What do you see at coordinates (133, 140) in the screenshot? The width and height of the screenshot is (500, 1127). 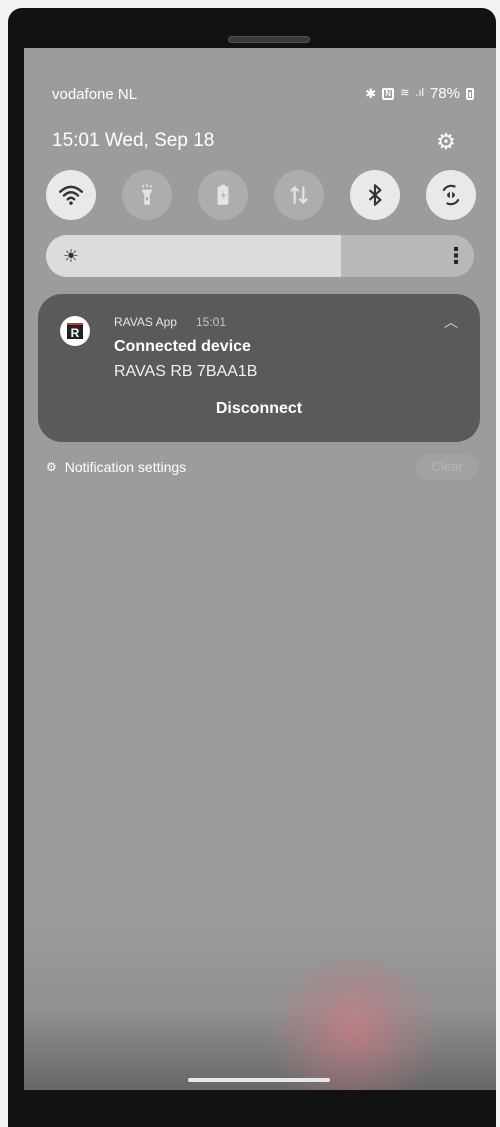 I see `date-time: 15:01 Wed, Sep 18` at bounding box center [133, 140].